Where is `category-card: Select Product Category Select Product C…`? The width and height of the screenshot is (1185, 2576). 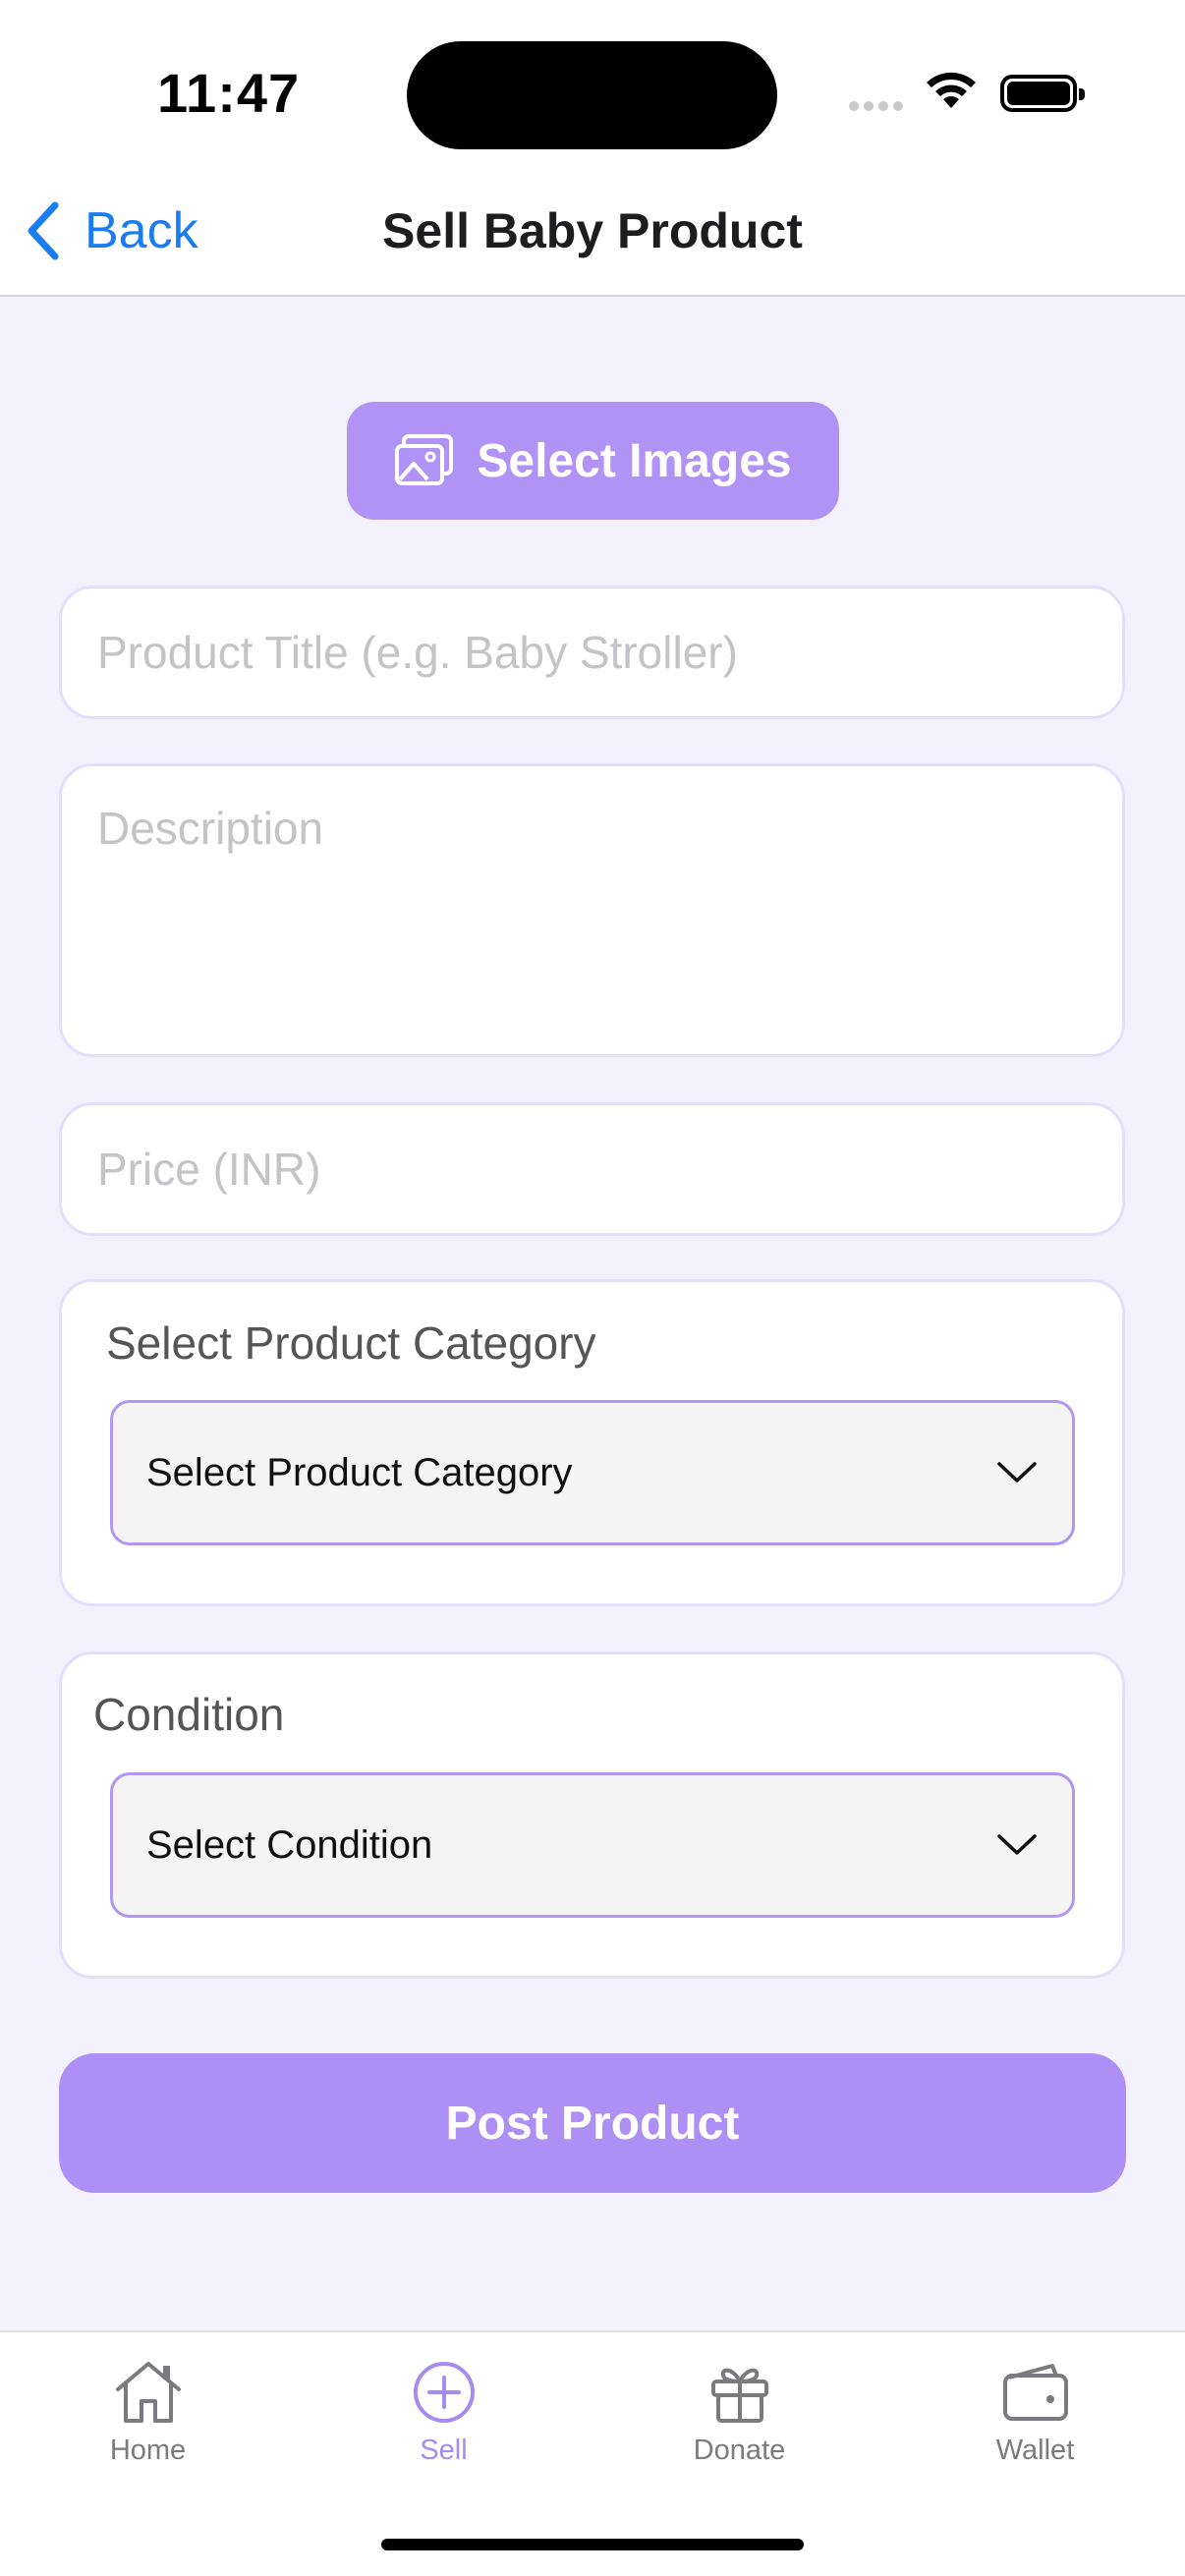
category-card: Select Product Category Select Product C… is located at coordinates (592, 1442).